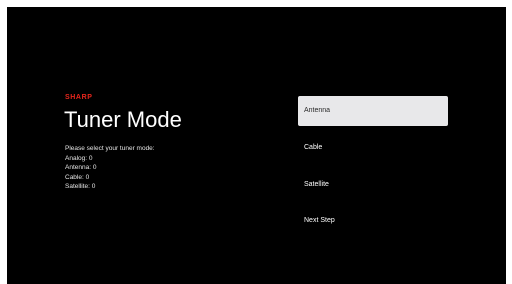  What do you see at coordinates (123, 119) in the screenshot?
I see `page-title: Tuner Mode` at bounding box center [123, 119].